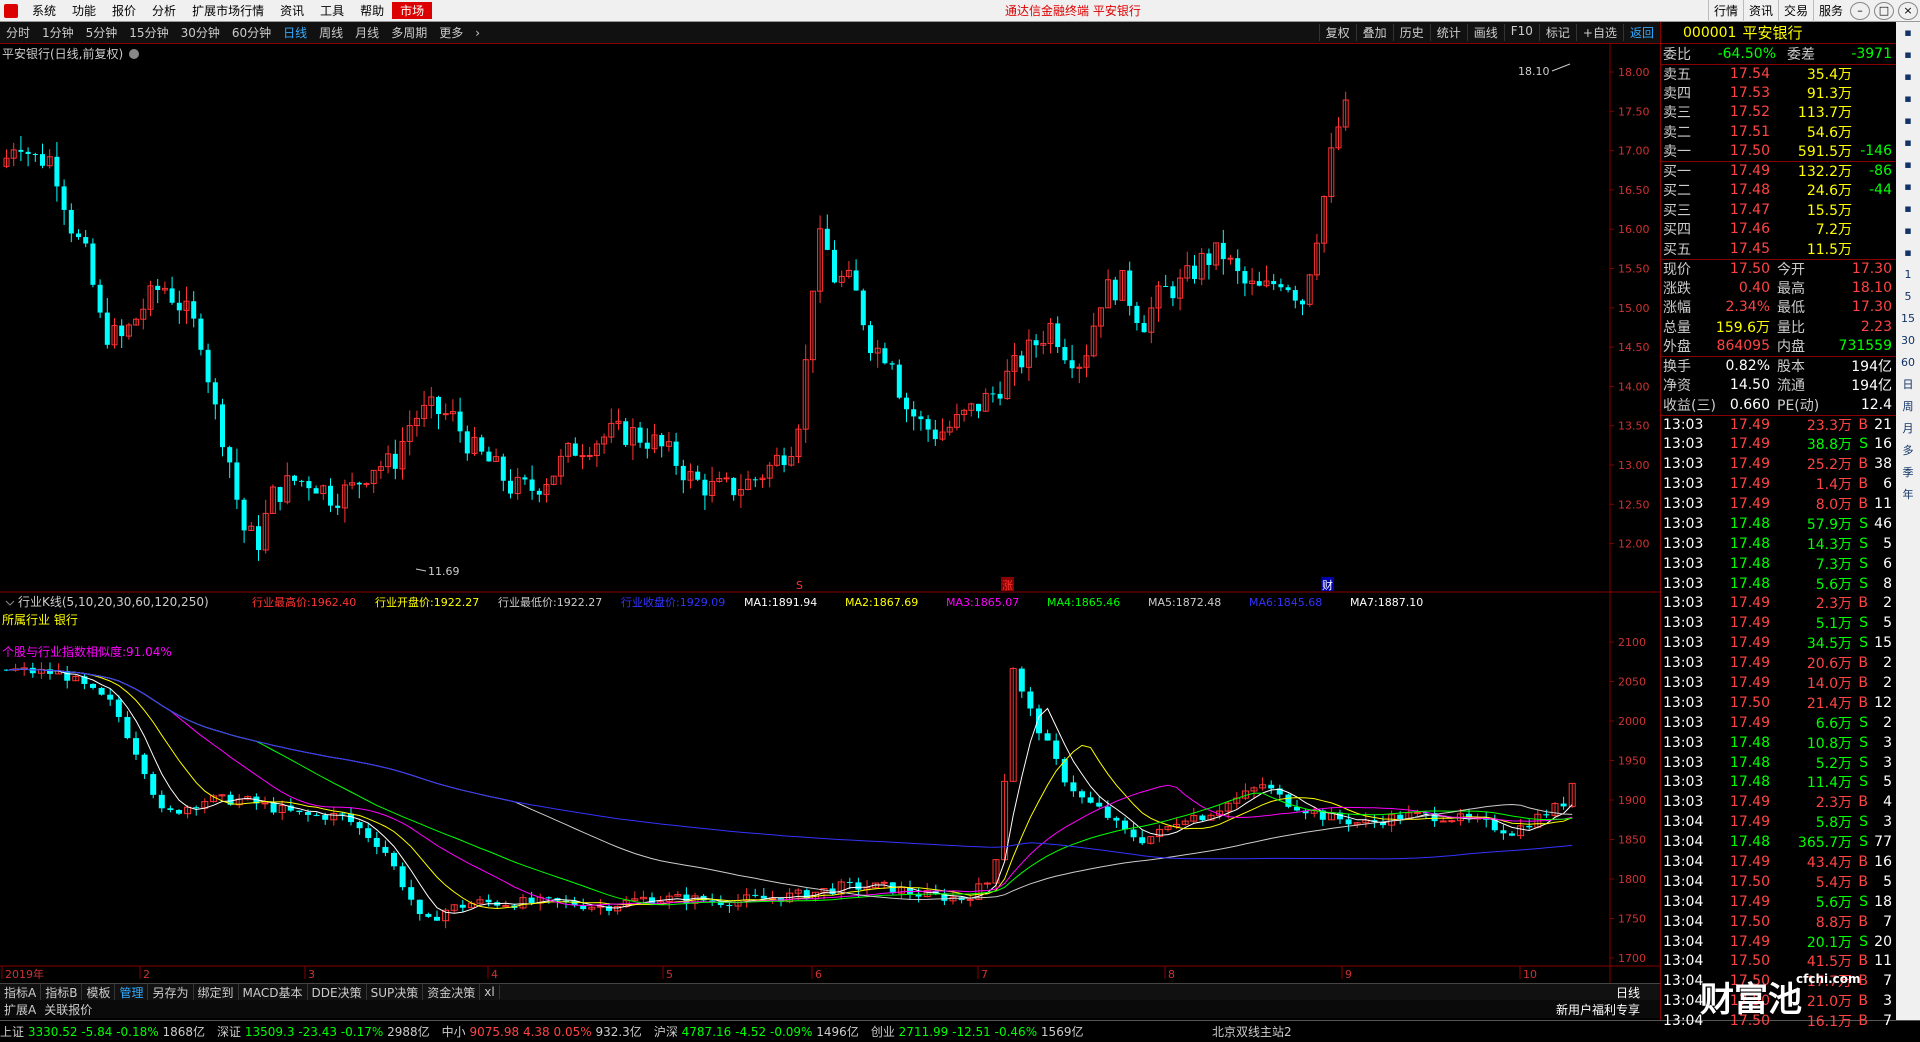 This screenshot has width=1920, height=1042. I want to click on tab-daily: 日线, so click(295, 32).